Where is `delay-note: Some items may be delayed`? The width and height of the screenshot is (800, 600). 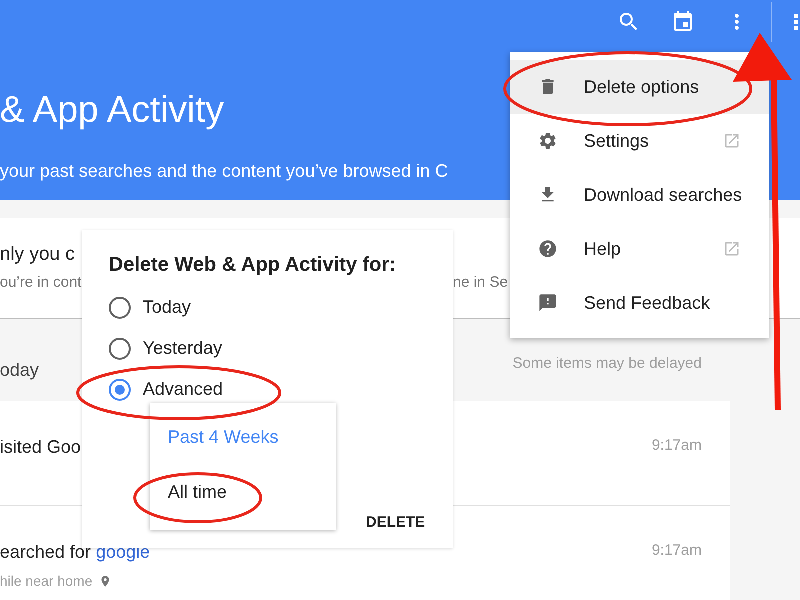 delay-note: Some items may be delayed is located at coordinates (607, 363).